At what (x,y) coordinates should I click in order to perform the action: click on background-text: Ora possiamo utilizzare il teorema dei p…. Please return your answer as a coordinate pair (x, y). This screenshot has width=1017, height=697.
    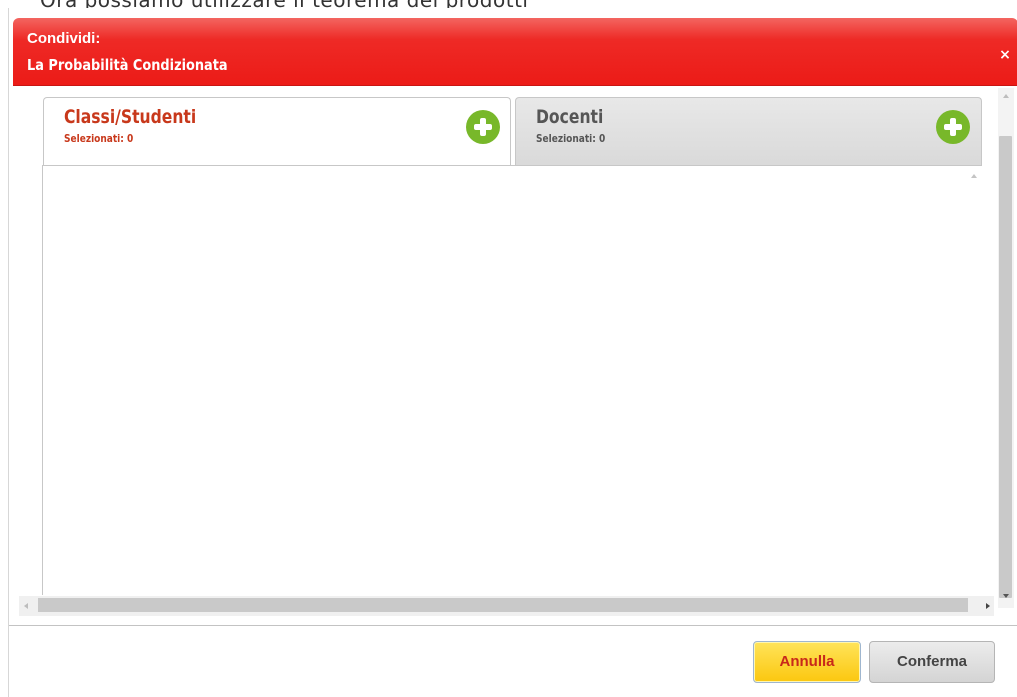
    Looking at the image, I should click on (284, 4).